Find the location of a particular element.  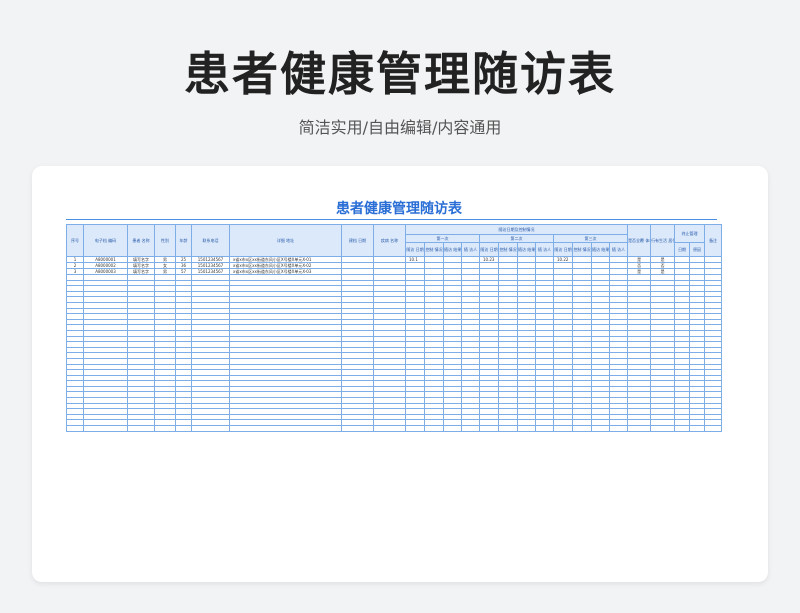

cell-disease is located at coordinates (389, 428).